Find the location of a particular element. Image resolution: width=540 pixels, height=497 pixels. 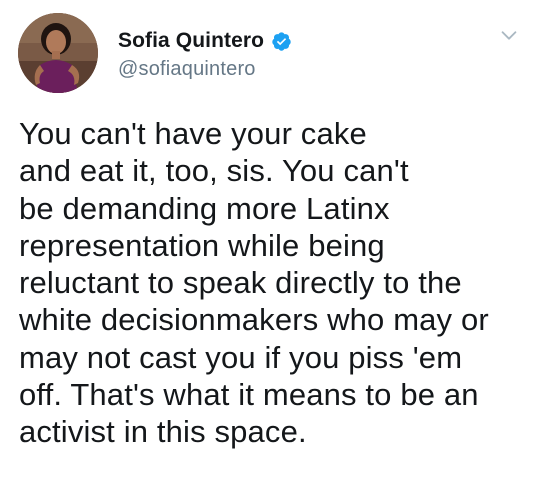

profile-photo is located at coordinates (58, 53).